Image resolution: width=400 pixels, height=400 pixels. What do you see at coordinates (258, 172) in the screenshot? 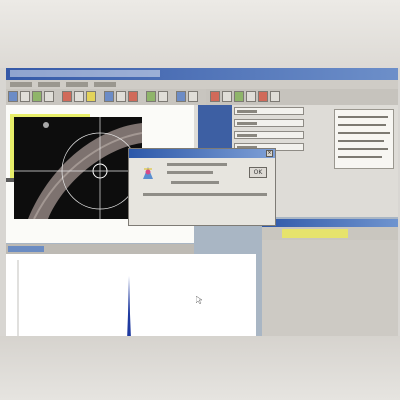
I see `ok-button: OK` at bounding box center [258, 172].